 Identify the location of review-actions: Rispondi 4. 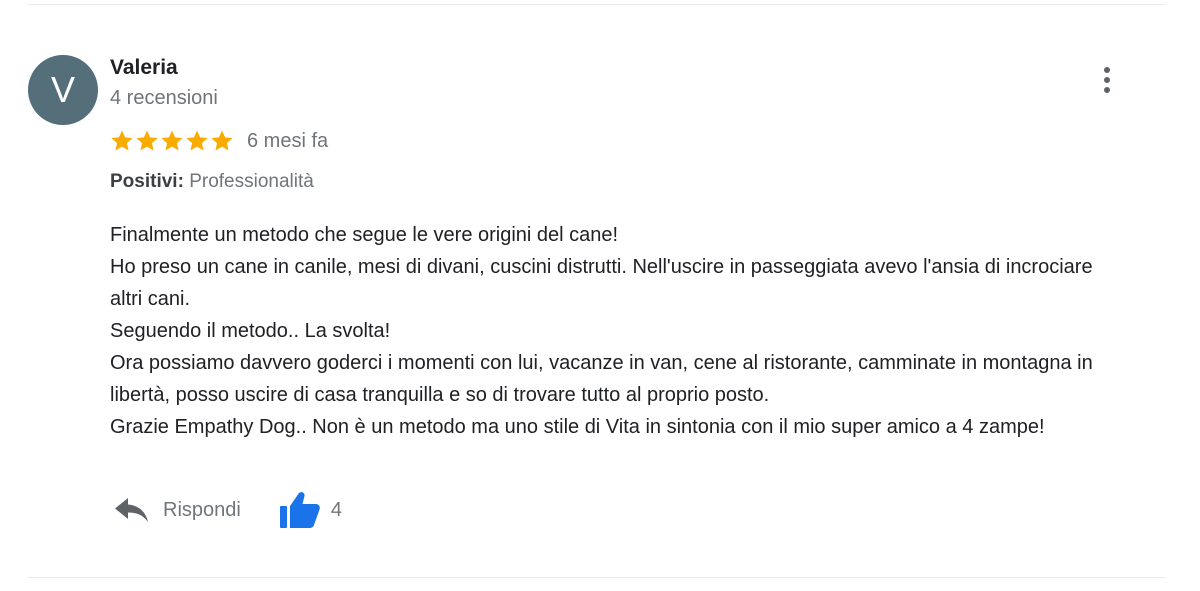
(226, 510).